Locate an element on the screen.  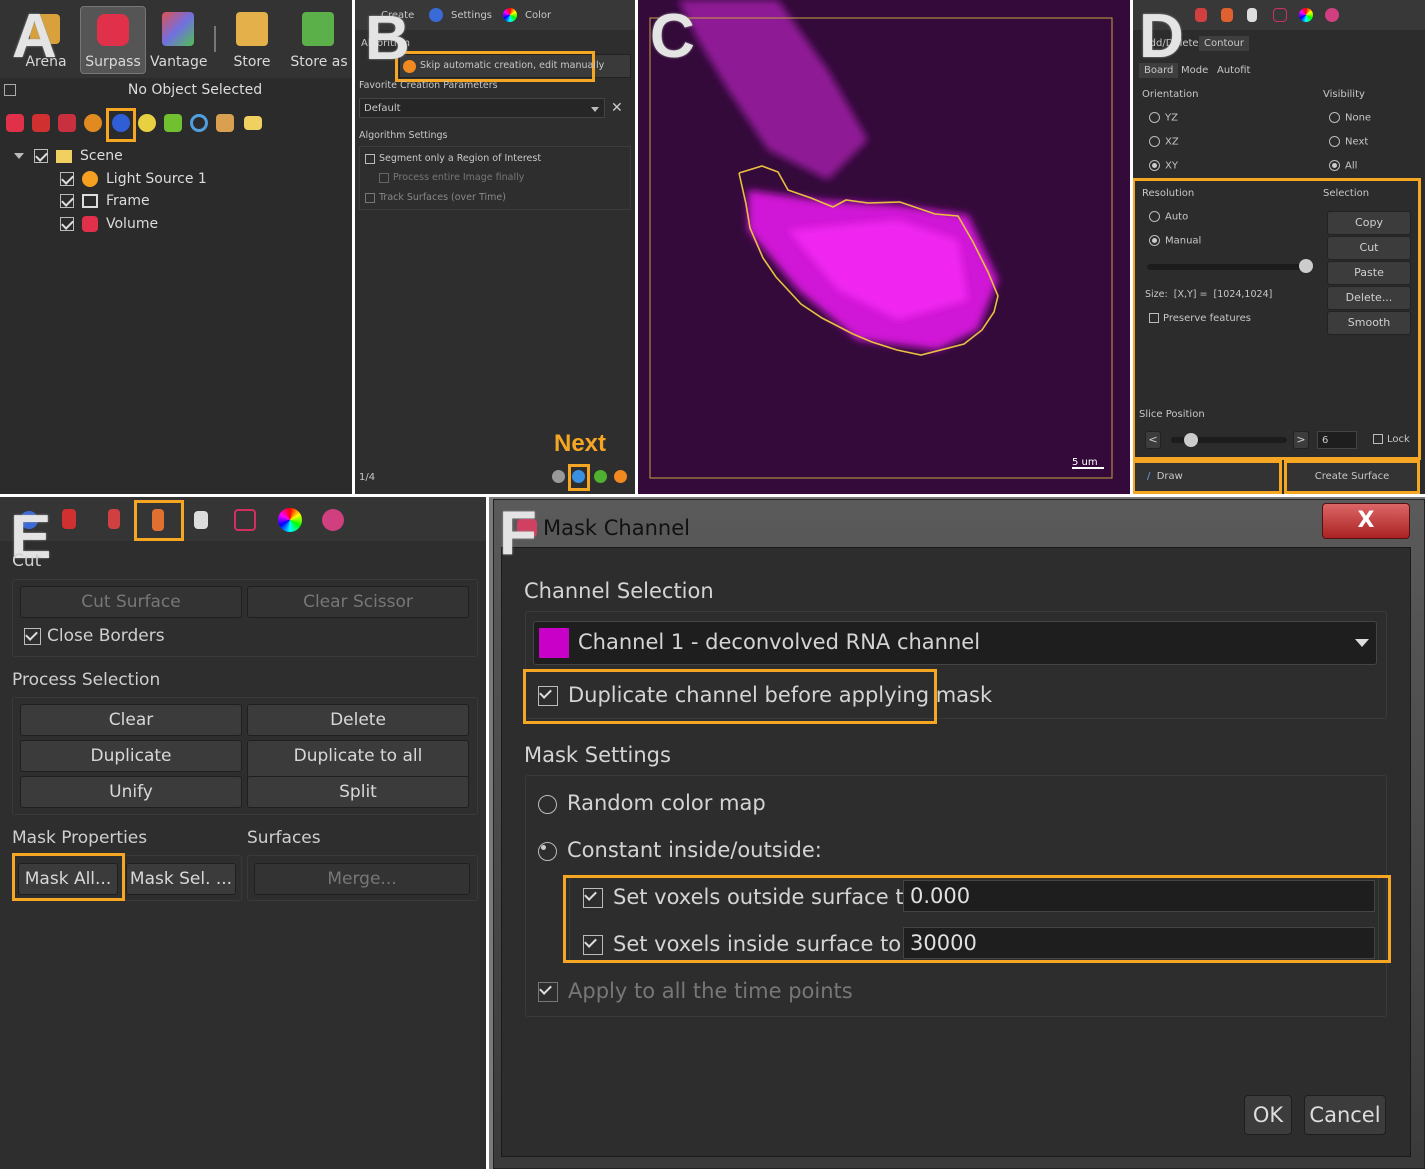
opt-track-surfaces: Track Surfaces (over Time) is located at coordinates (435, 197).